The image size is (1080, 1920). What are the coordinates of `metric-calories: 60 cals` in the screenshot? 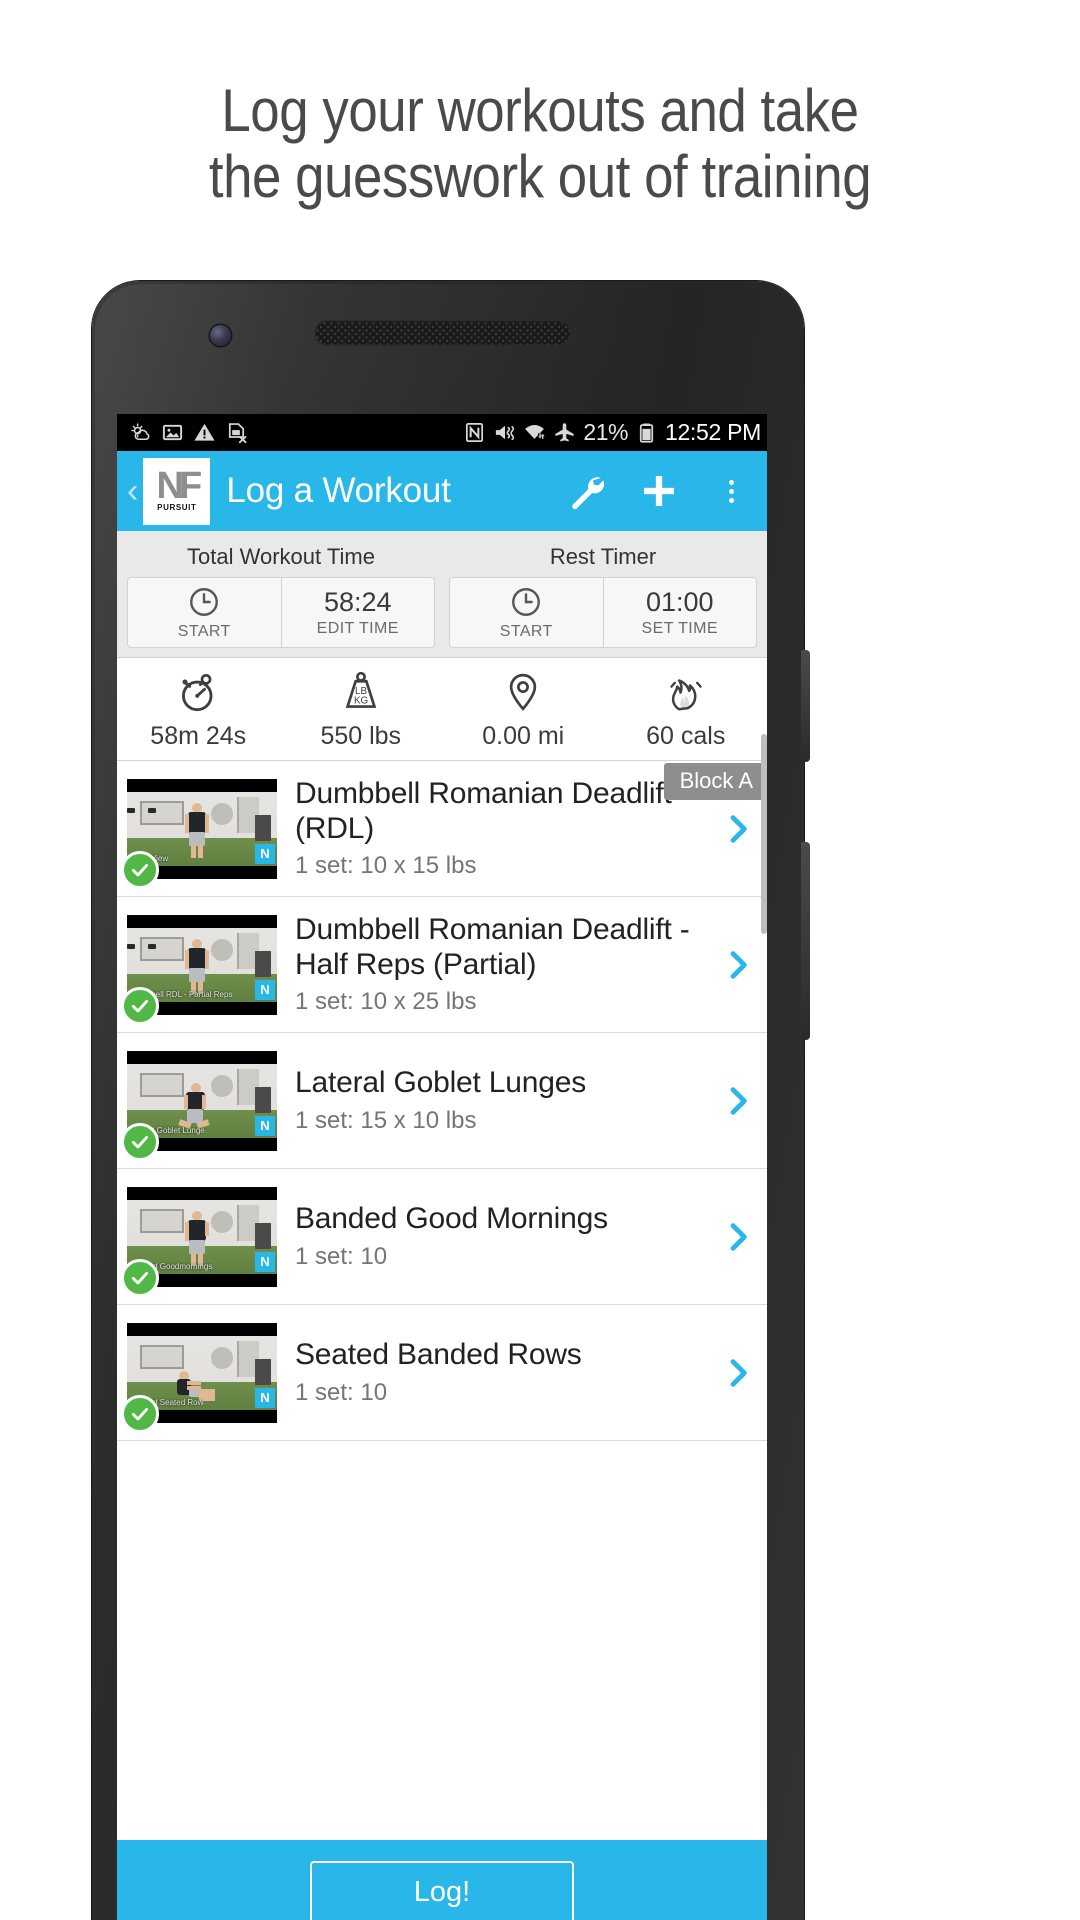 It's located at (686, 710).